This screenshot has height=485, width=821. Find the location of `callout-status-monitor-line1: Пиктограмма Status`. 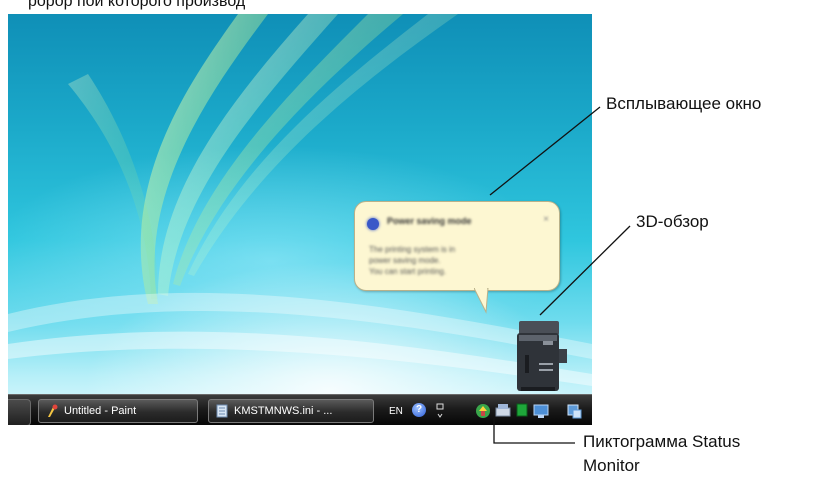

callout-status-monitor-line1: Пиктограмма Status is located at coordinates (662, 441).